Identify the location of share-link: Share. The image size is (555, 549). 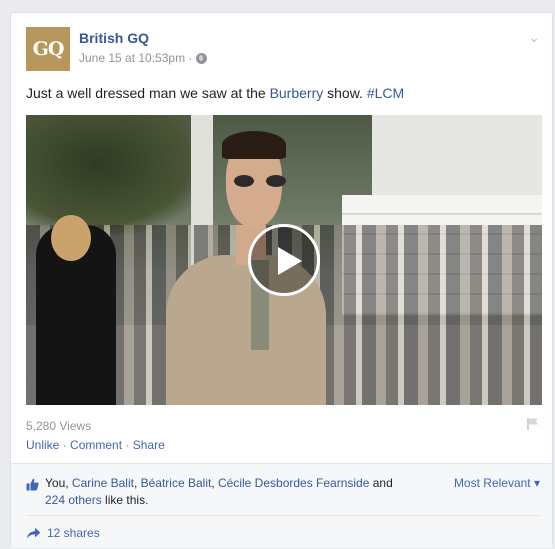
(149, 445).